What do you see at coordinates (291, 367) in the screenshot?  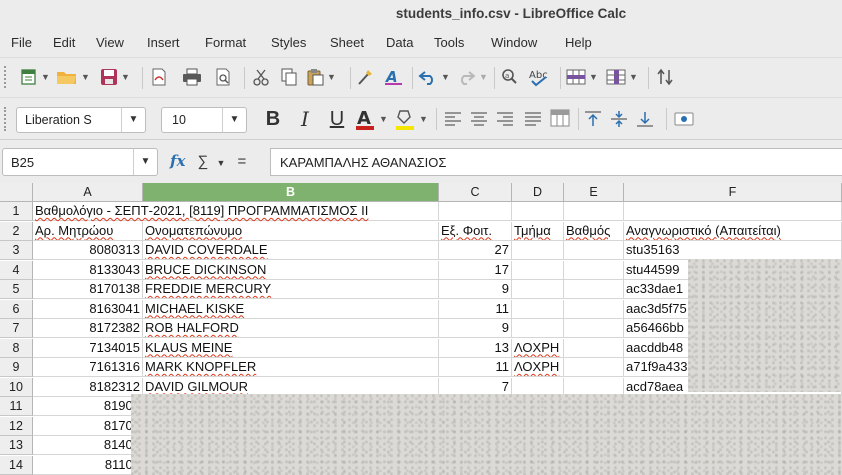 I see `cell-b: MARK KNOPFLER` at bounding box center [291, 367].